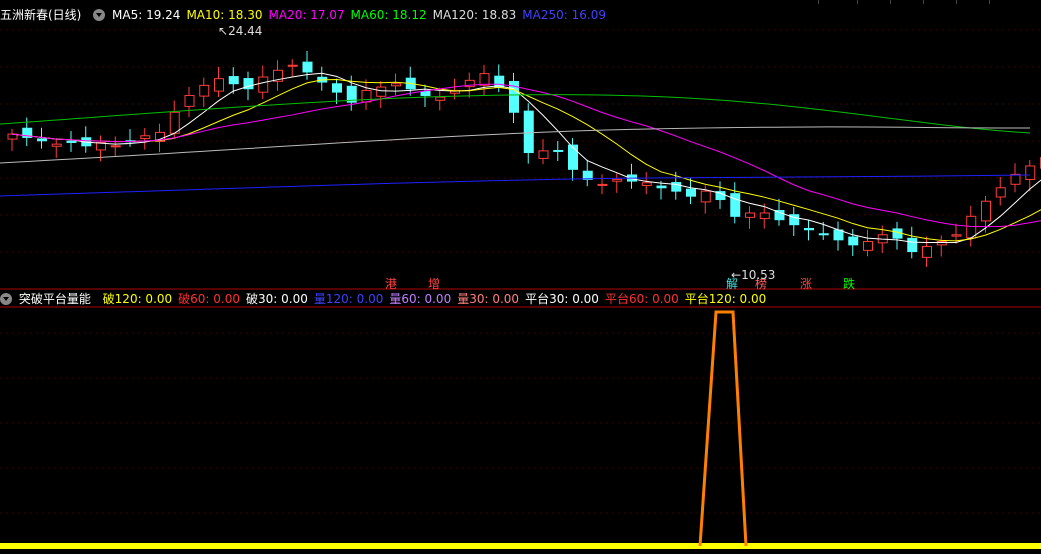 The image size is (1041, 554). What do you see at coordinates (725, 299) in the screenshot?
I see `indicator-label: 平台120: 0.00` at bounding box center [725, 299].